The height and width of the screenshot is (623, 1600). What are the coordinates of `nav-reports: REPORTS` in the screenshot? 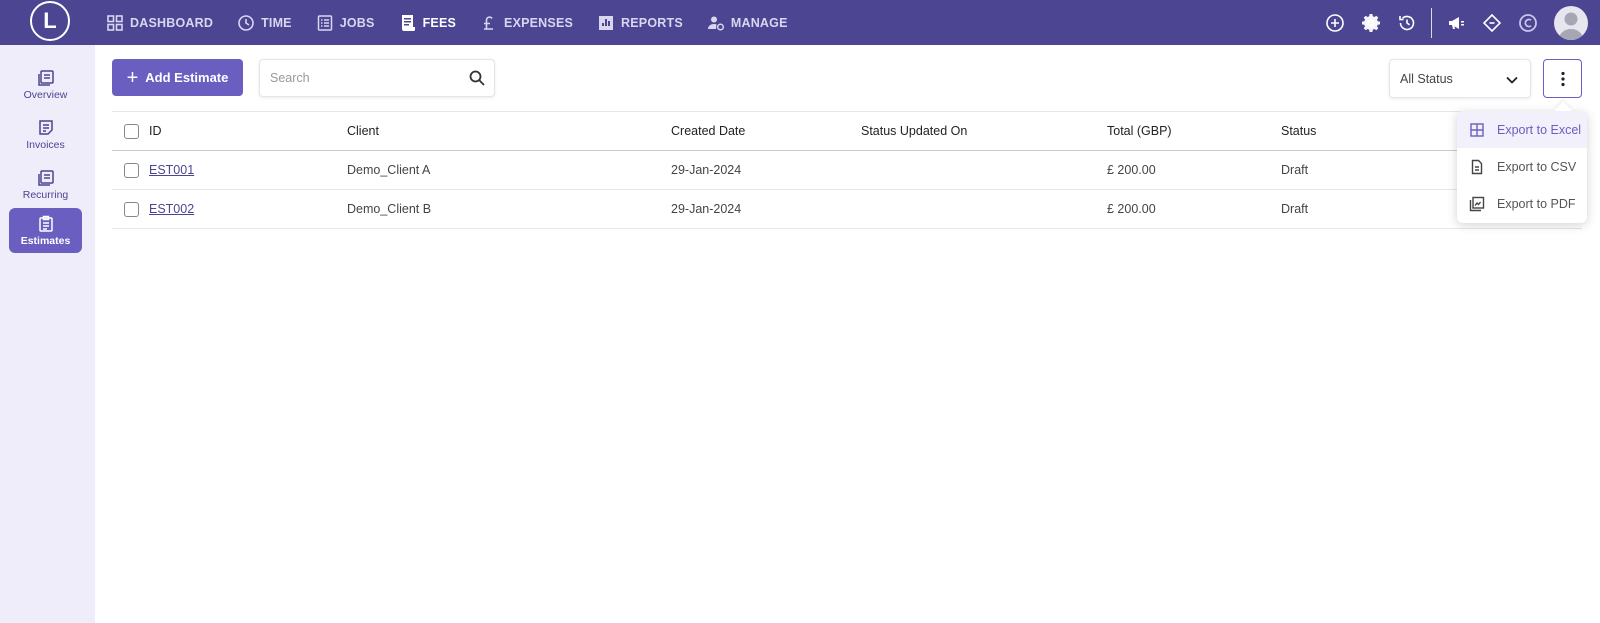 It's located at (640, 23).